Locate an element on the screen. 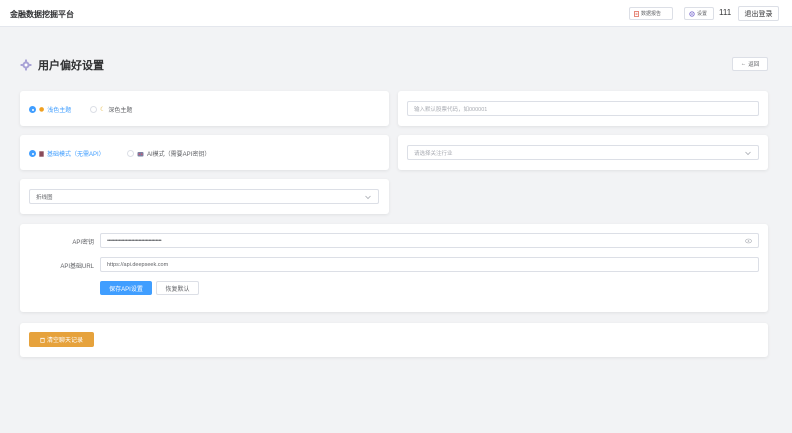  robot-icon is located at coordinates (140, 153).